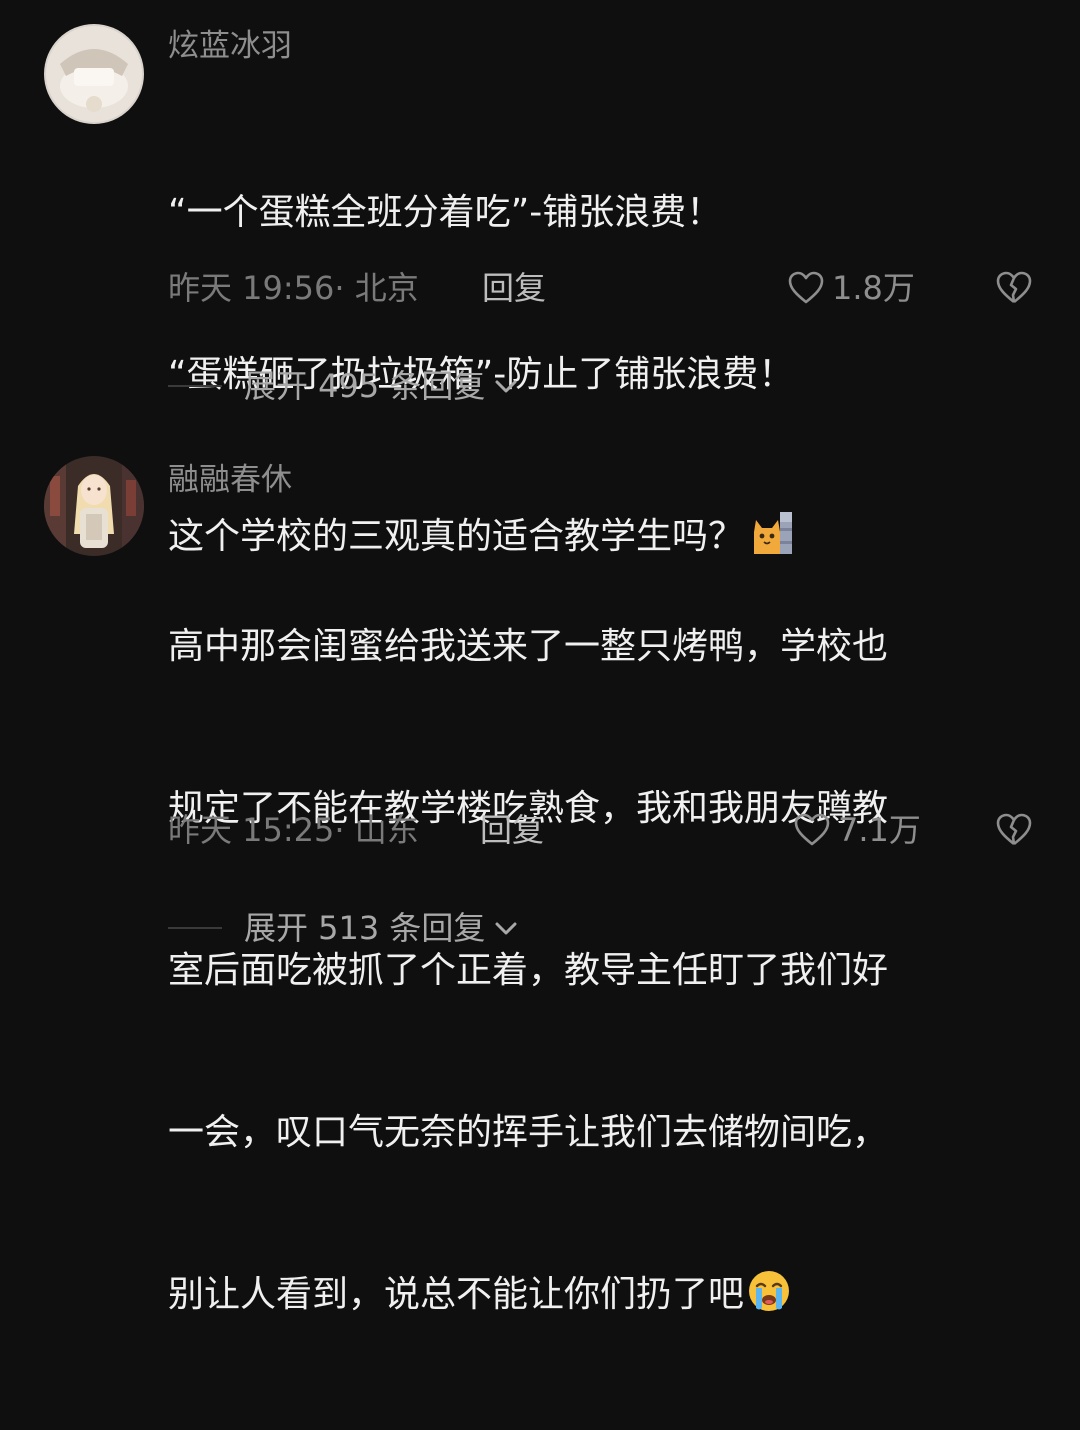 The image size is (1080, 1430). What do you see at coordinates (528, 646) in the screenshot?
I see `comment-line: 高中那会闺蜜给我送来了一整只烤鸭，学校也` at bounding box center [528, 646].